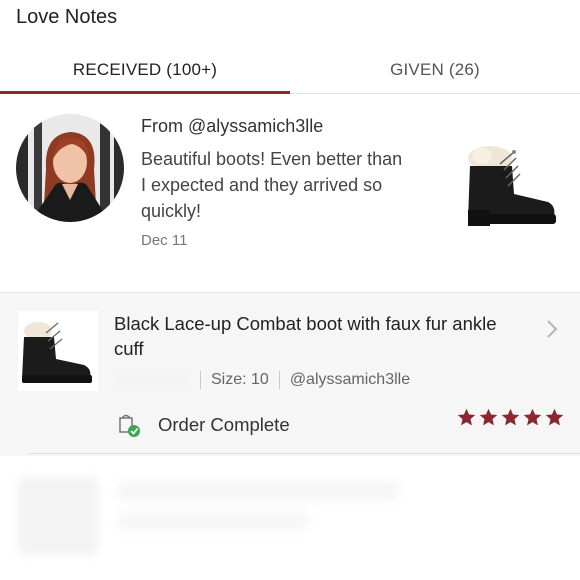 This screenshot has height=580, width=580. What do you see at coordinates (232, 126) in the screenshot?
I see `note-sender: From @alyssamich3lle` at bounding box center [232, 126].